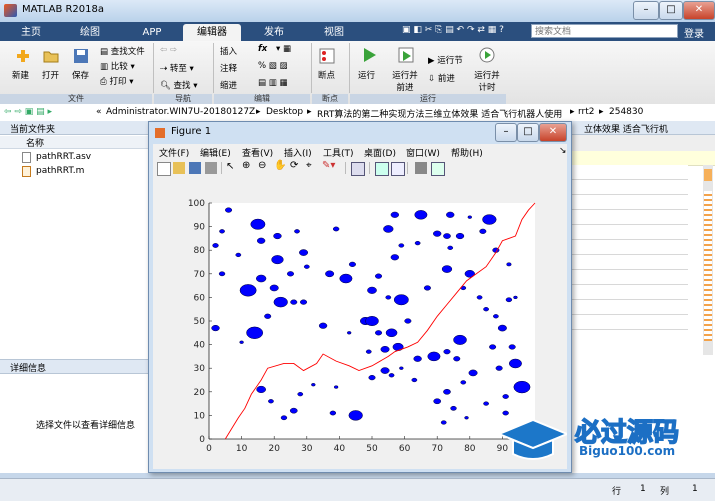  Describe the element at coordinates (200, 369) in the screenshot. I see `y-tick-label: 30` at that location.